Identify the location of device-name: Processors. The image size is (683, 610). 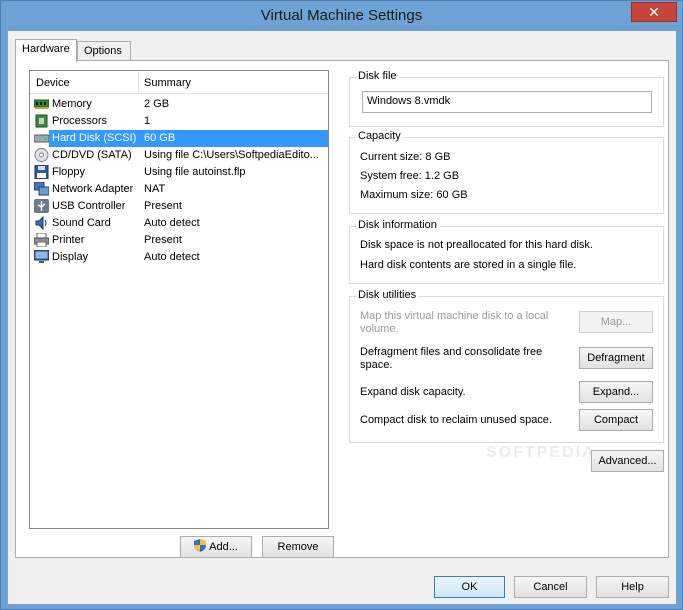
(80, 121).